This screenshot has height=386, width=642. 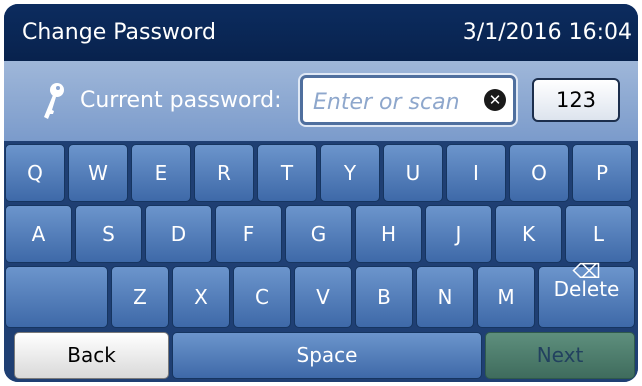 I want to click on key-j: J, so click(x=458, y=234).